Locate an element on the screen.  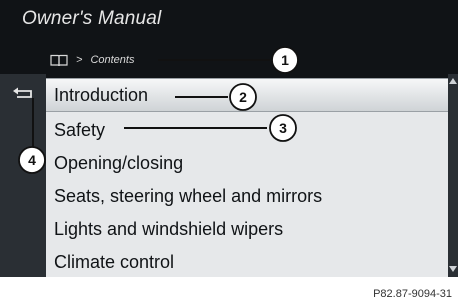
scrollbar is located at coordinates (453, 175).